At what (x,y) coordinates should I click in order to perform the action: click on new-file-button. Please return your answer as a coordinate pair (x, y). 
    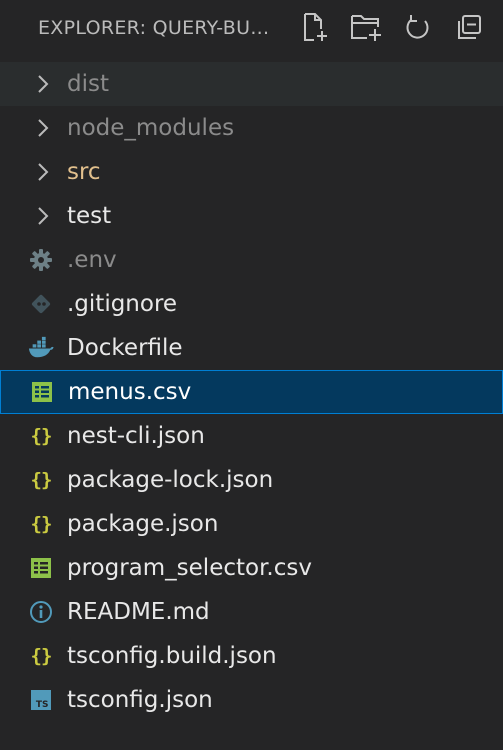
    Looking at the image, I should click on (316, 28).